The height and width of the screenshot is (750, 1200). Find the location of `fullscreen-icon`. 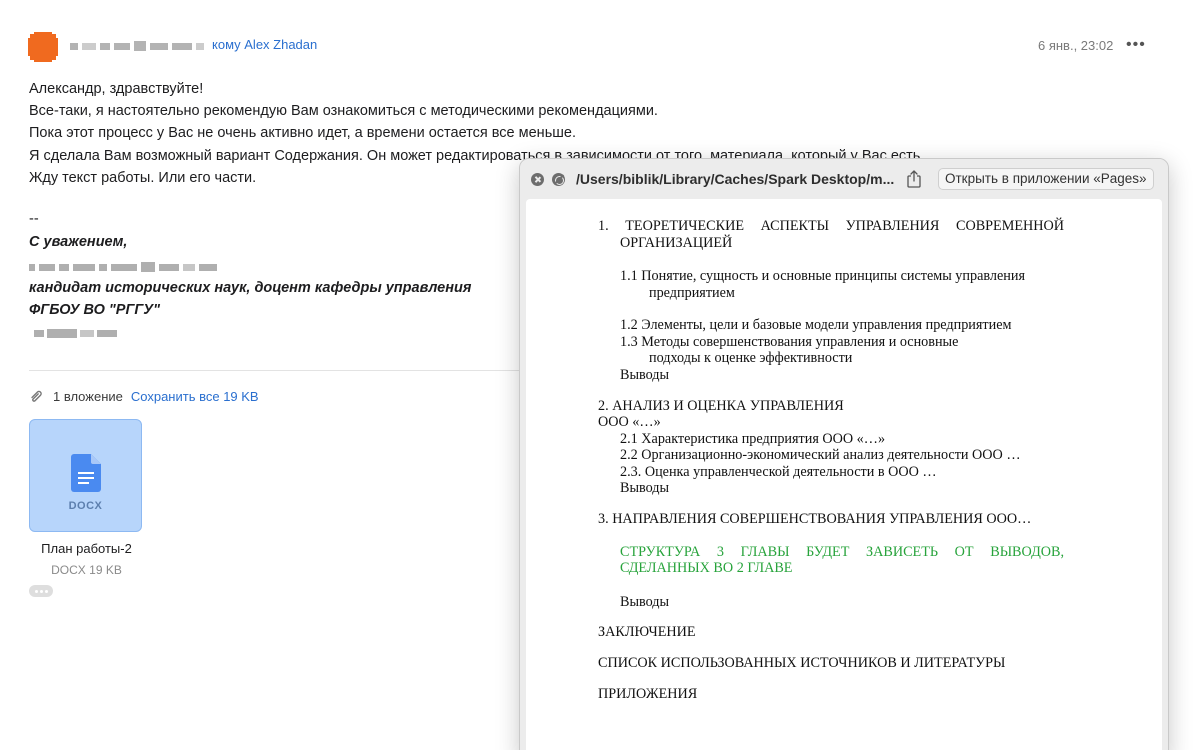

fullscreen-icon is located at coordinates (558, 179).